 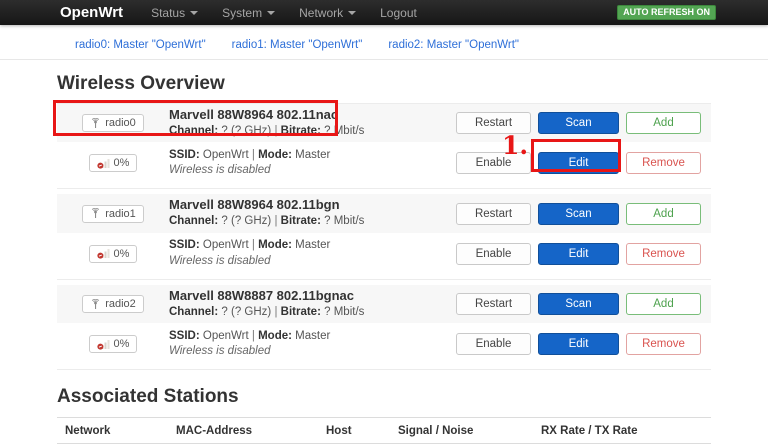 What do you see at coordinates (453, 45) in the screenshot?
I see `quicklink-radio2: radio2: Master "OpenWrt"` at bounding box center [453, 45].